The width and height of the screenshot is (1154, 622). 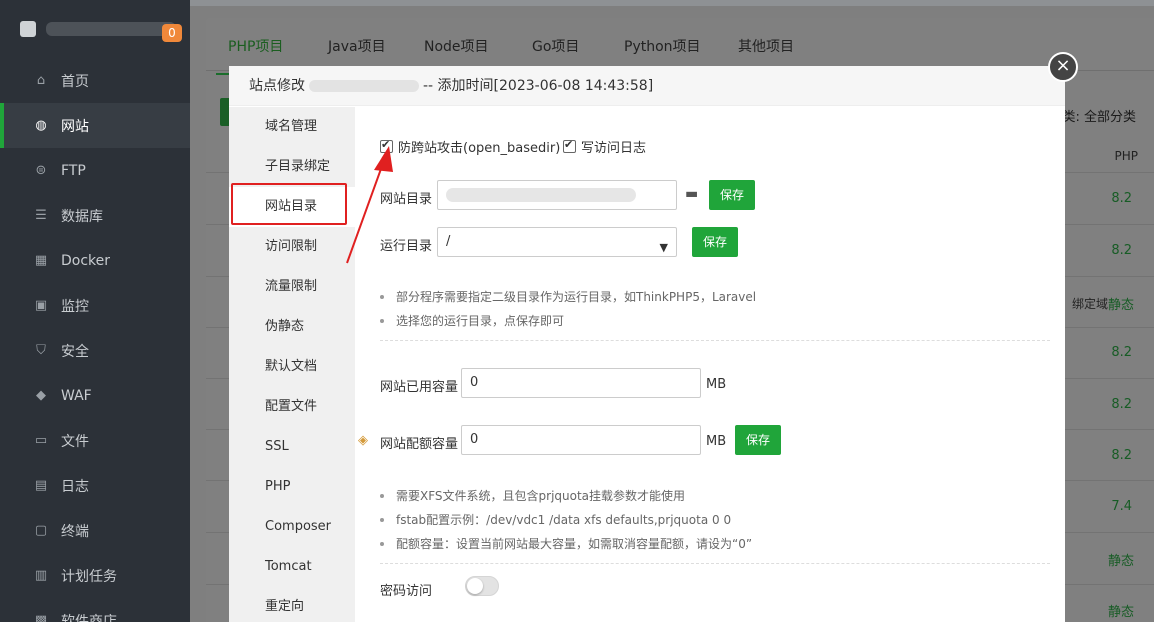 I want to click on site-dir-label: 网站目录, so click(x=406, y=199).